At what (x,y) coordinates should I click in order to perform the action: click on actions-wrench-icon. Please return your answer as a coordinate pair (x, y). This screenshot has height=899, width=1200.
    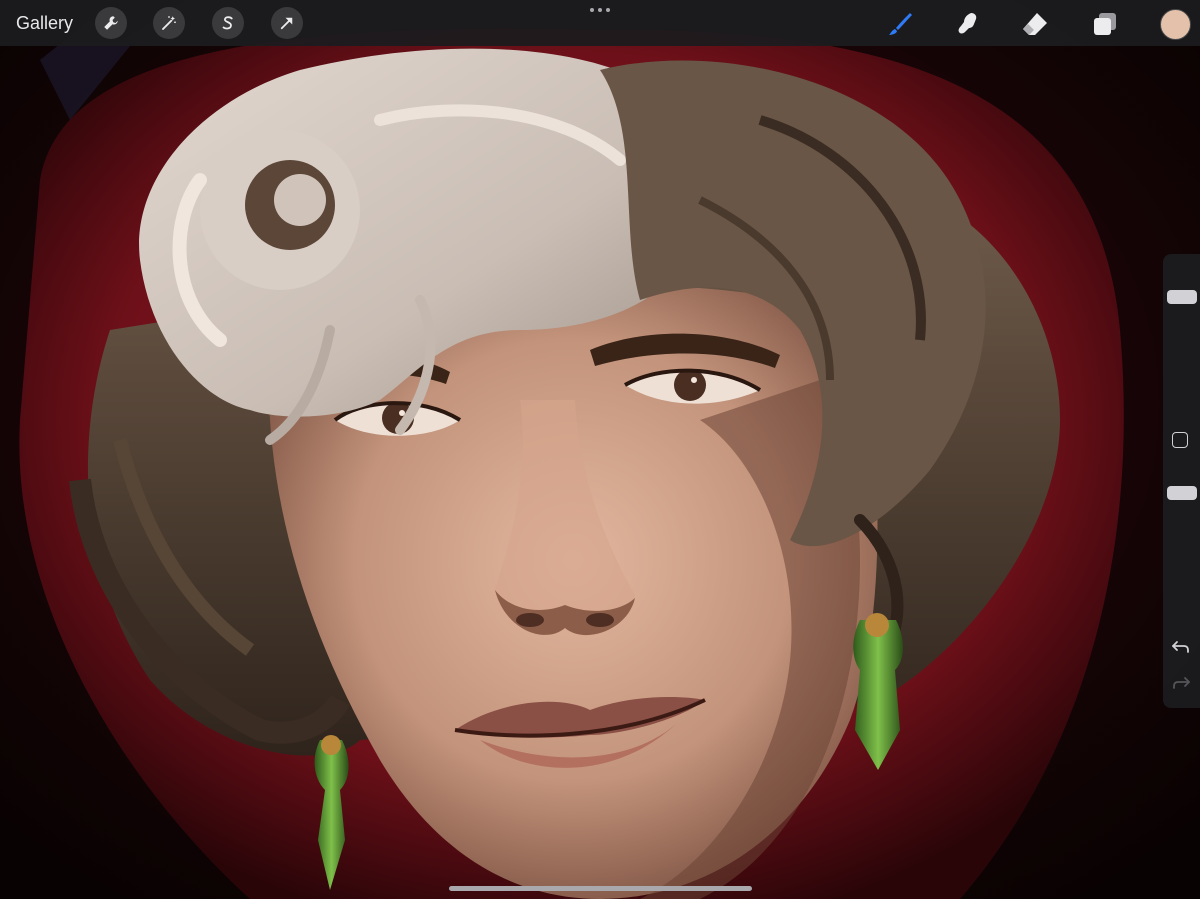
    Looking at the image, I should click on (111, 23).